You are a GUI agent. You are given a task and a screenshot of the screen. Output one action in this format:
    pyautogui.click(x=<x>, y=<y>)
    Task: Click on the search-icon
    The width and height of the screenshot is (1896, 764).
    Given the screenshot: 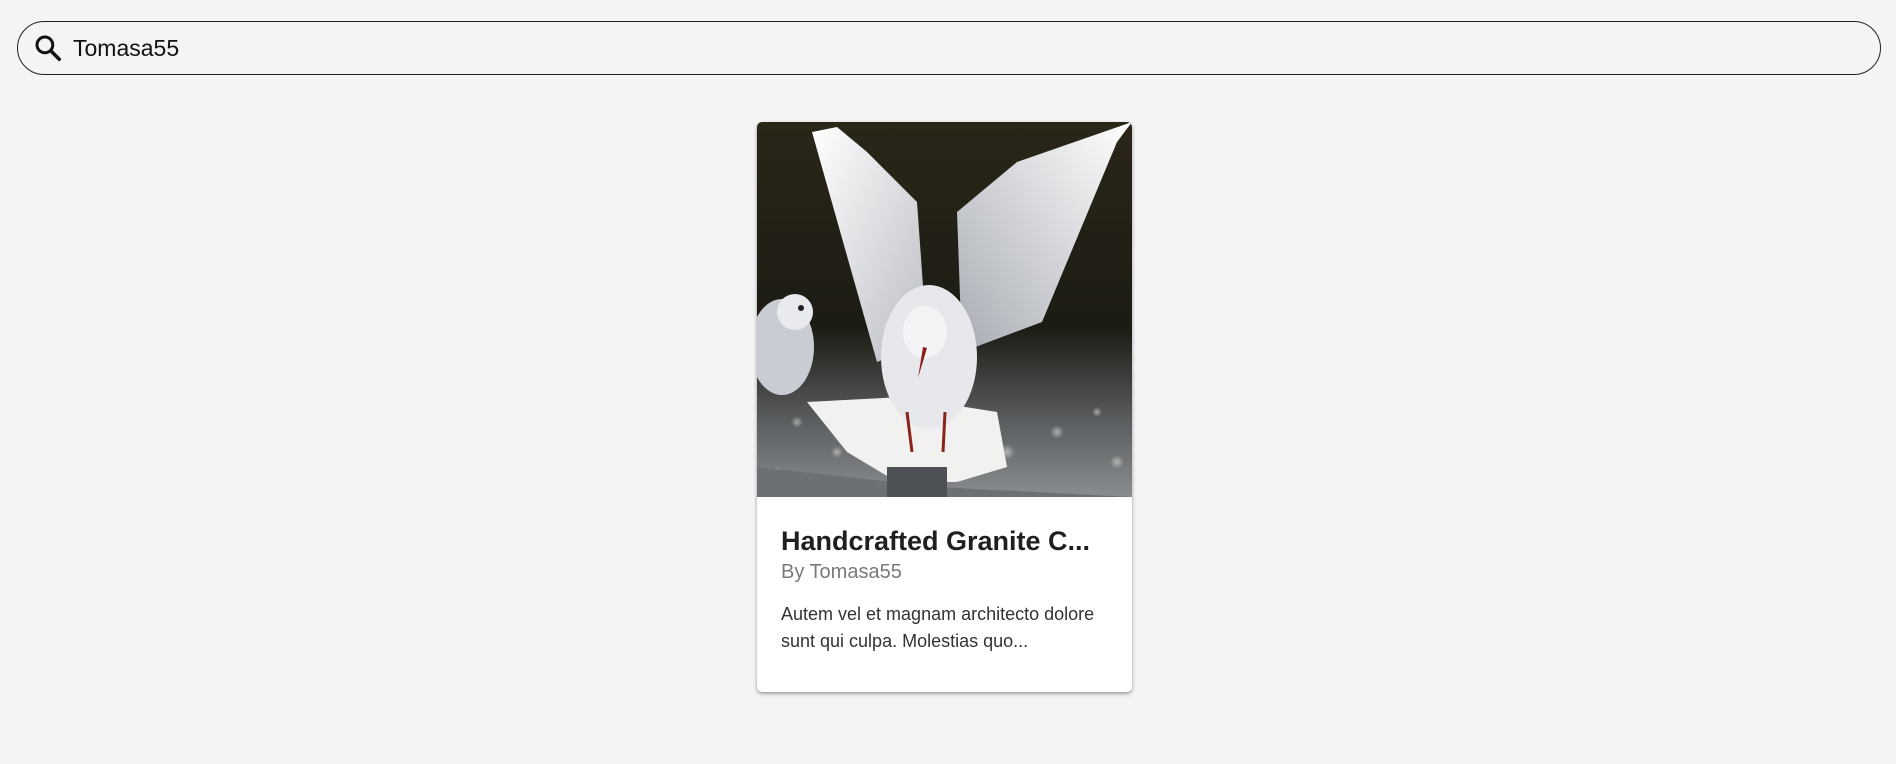 What is the action you would take?
    pyautogui.click(x=48, y=48)
    